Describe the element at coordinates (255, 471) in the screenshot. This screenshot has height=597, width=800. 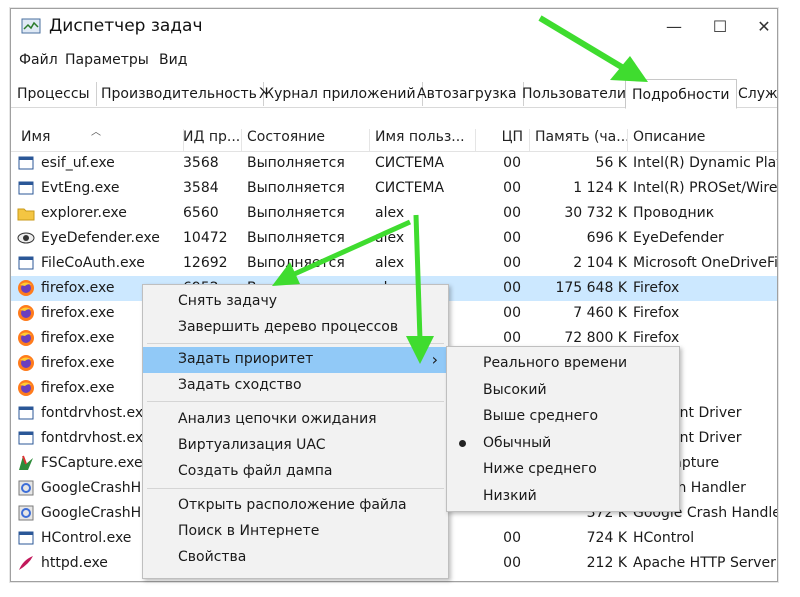
I see `menu-item-label: Создать файл дампа` at that location.